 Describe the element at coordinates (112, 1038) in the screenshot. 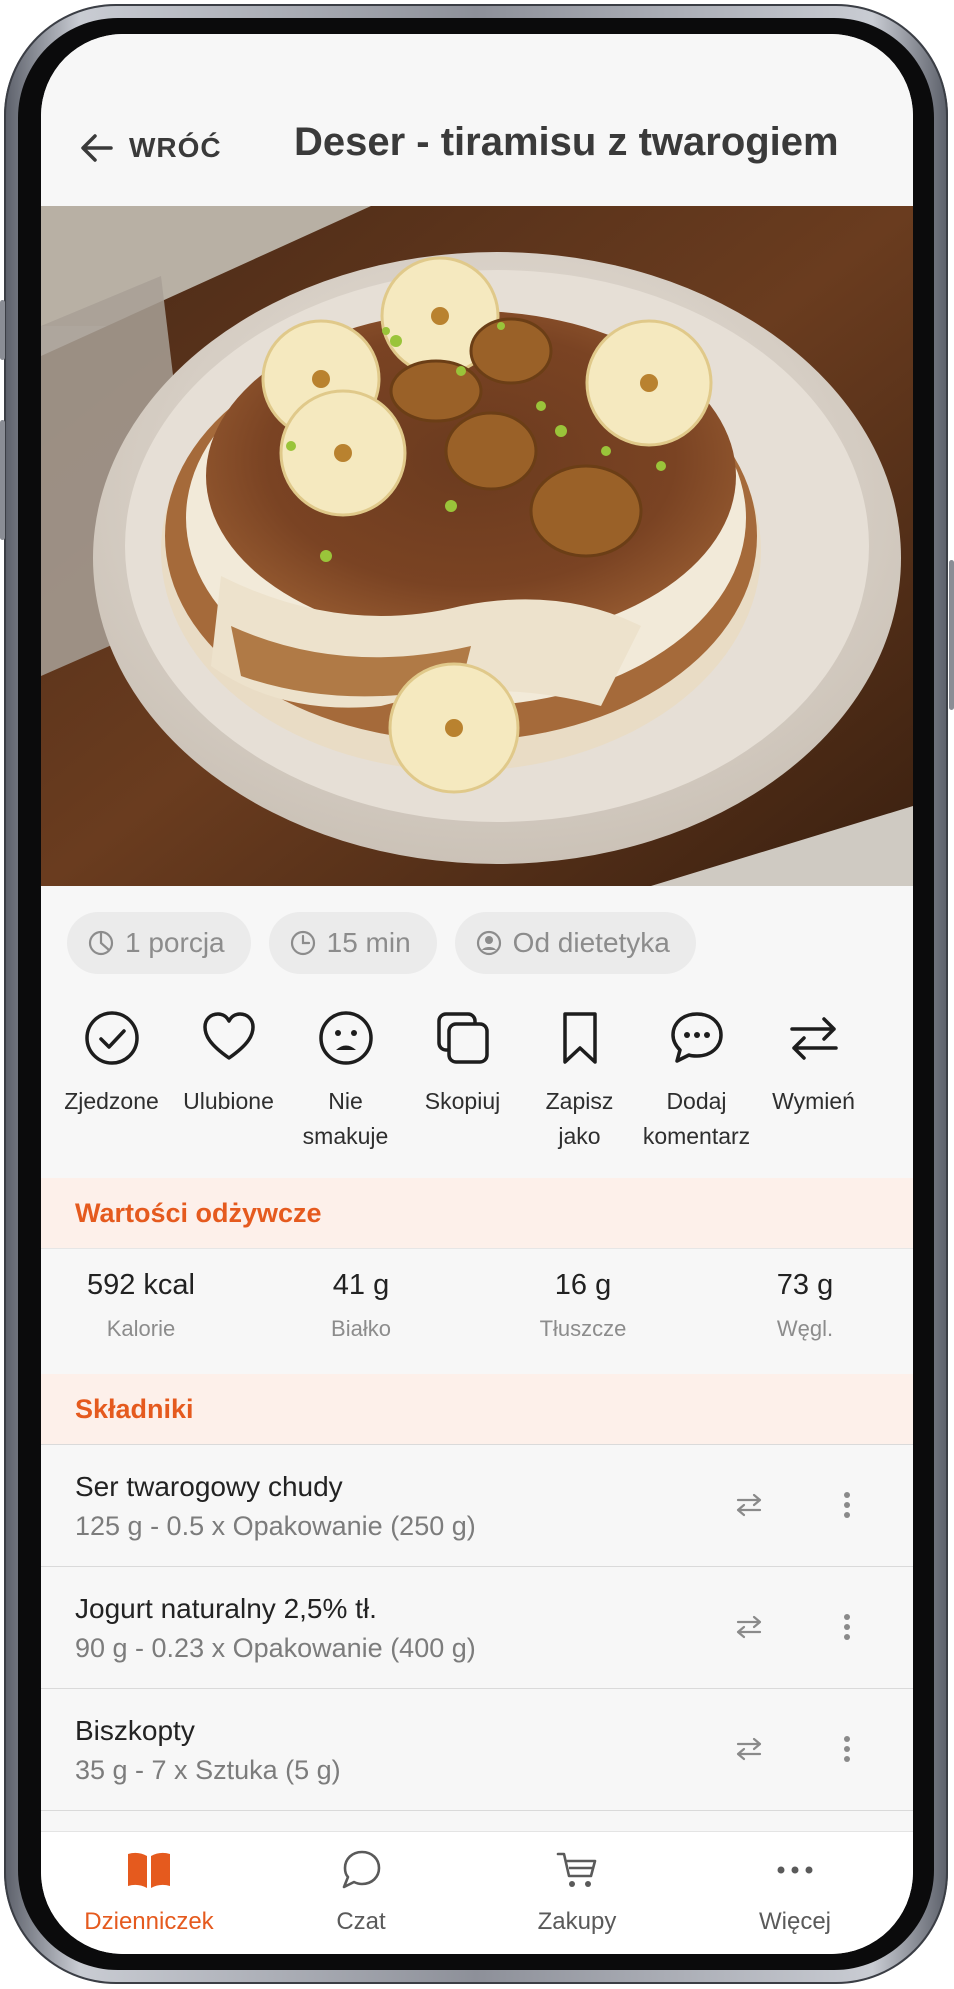

I see `check-circle-icon` at that location.